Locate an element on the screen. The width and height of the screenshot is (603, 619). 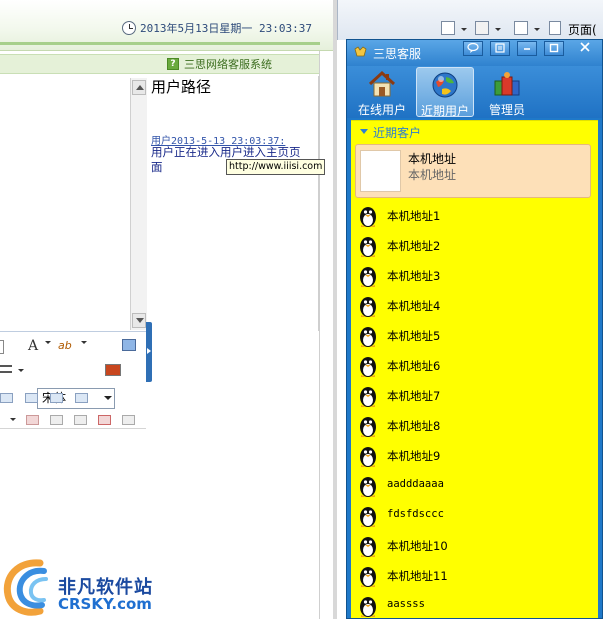
align-icon is located at coordinates (6, 398).